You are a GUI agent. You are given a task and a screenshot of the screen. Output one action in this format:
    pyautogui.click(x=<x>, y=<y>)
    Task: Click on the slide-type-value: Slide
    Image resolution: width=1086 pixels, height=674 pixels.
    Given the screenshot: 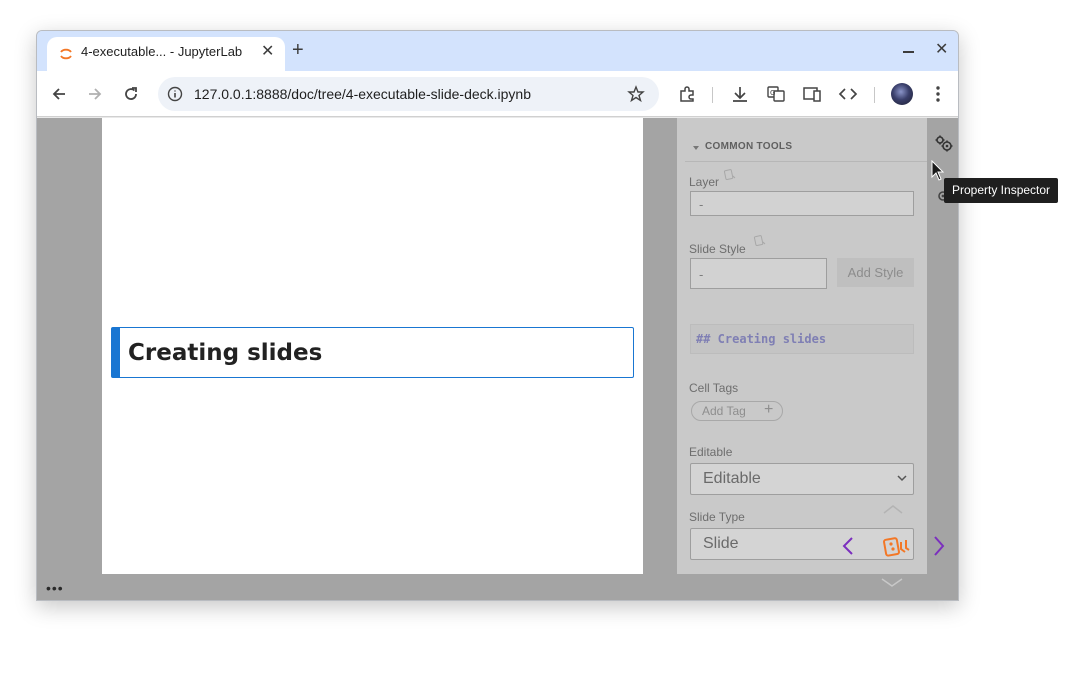 What is the action you would take?
    pyautogui.click(x=721, y=543)
    